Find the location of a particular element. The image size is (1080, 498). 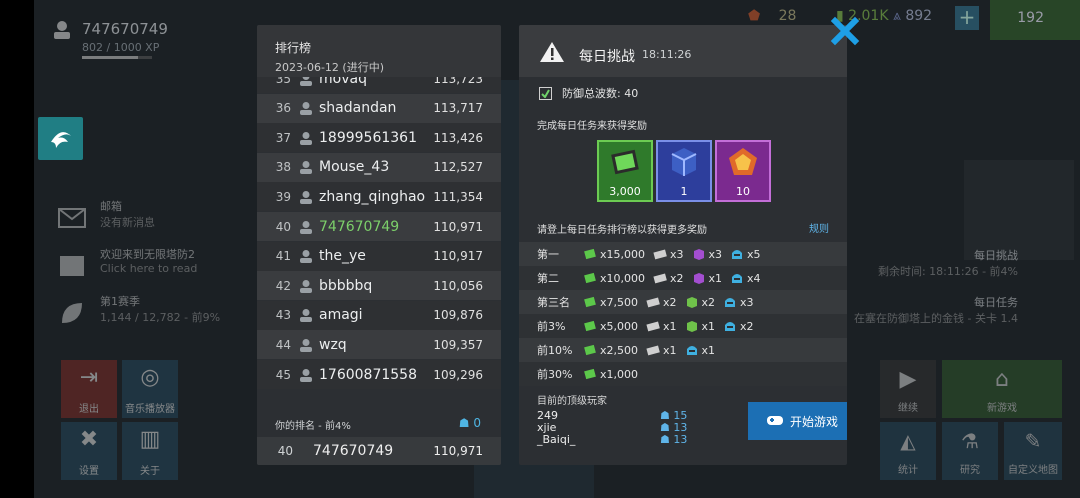

exit-button: ⇥ 退出 is located at coordinates (89, 389).